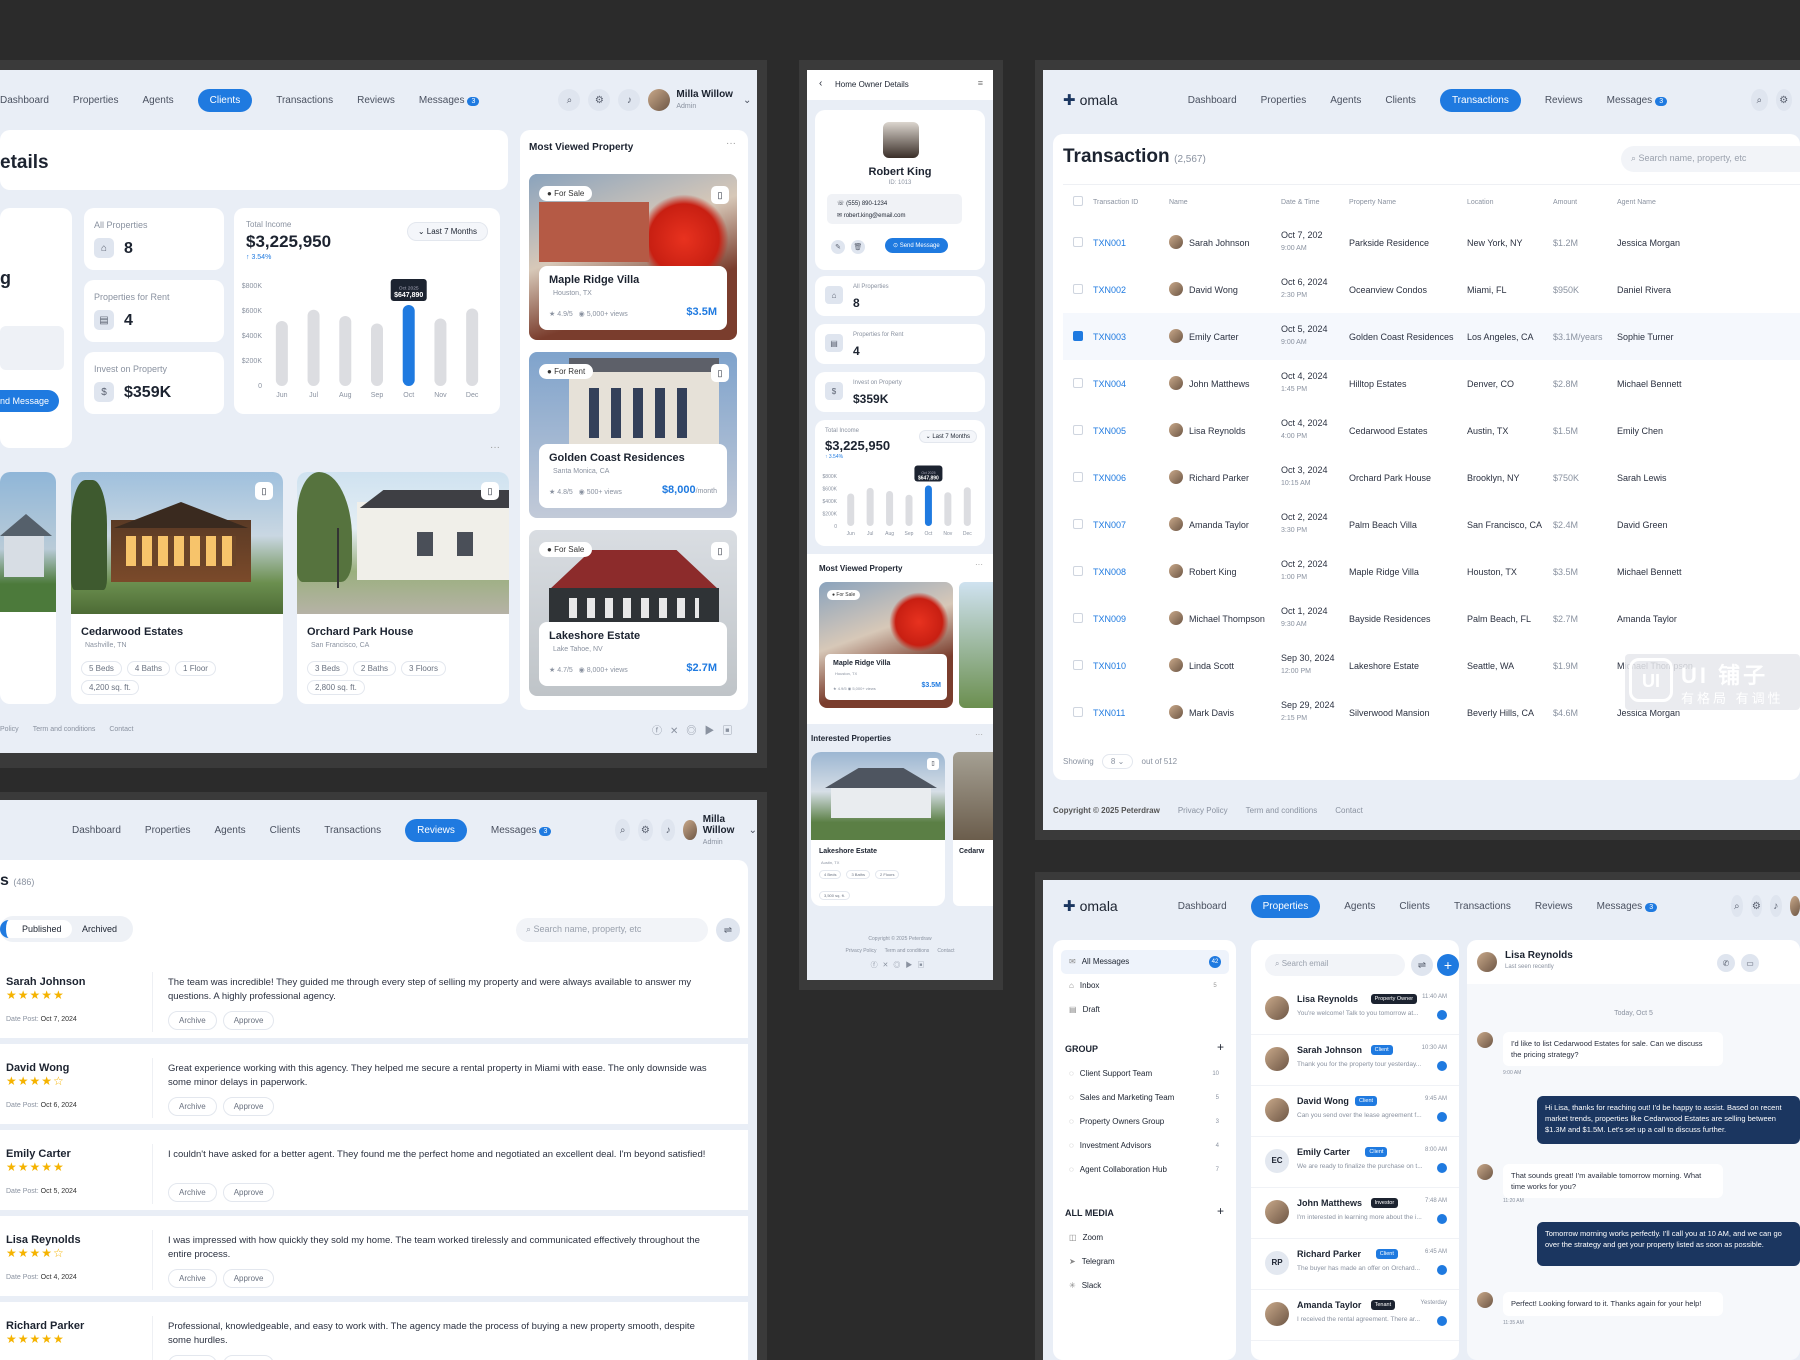  Describe the element at coordinates (1117, 761) in the screenshot. I see `per-page-select: 8 ⌄` at that location.